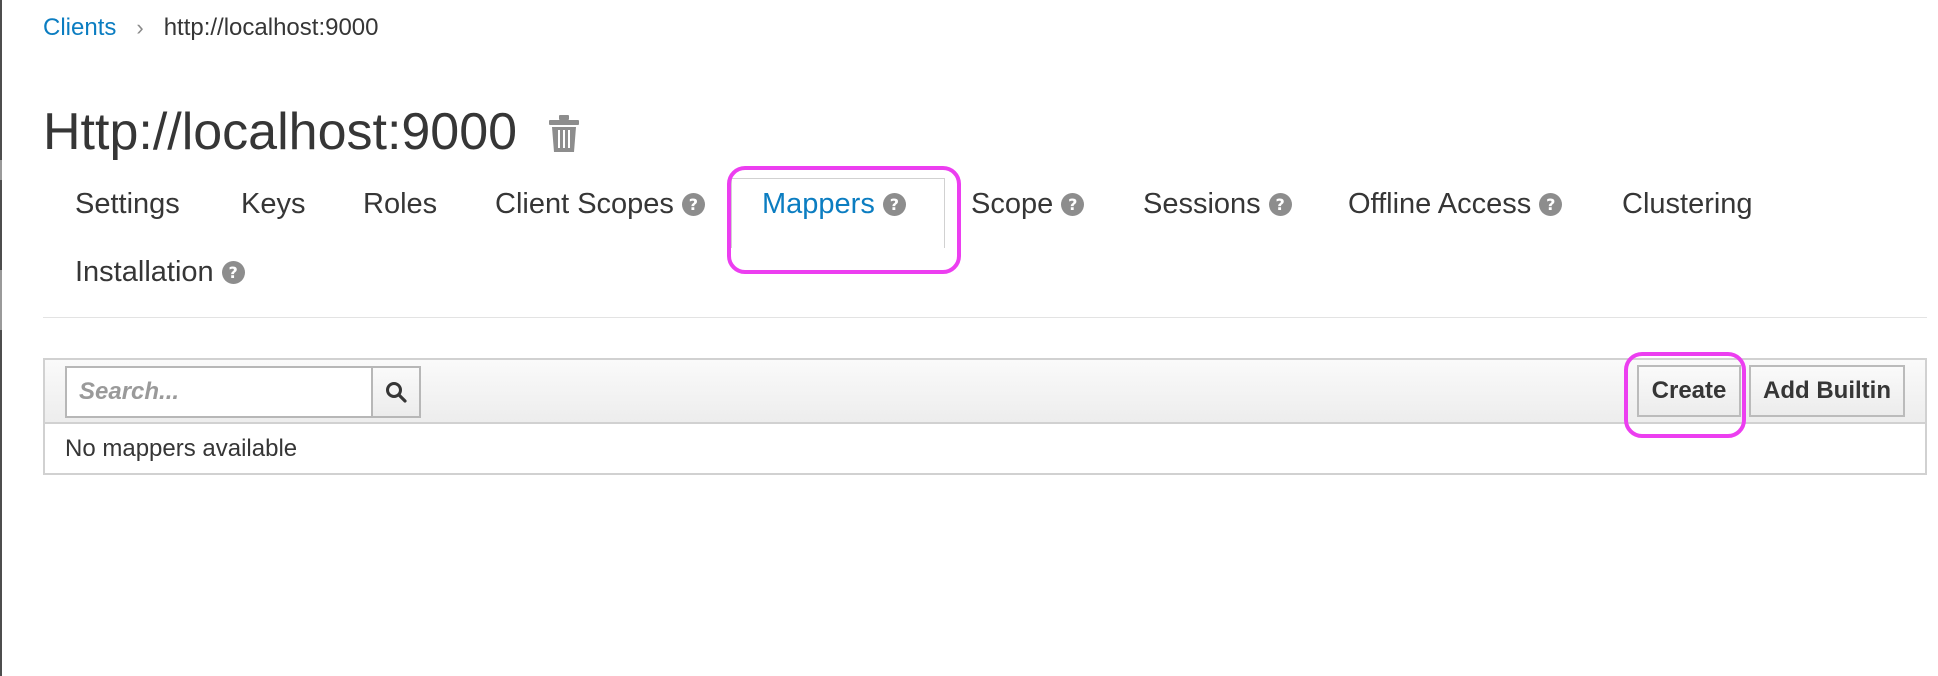  I want to click on tab-roles: Roles, so click(400, 204).